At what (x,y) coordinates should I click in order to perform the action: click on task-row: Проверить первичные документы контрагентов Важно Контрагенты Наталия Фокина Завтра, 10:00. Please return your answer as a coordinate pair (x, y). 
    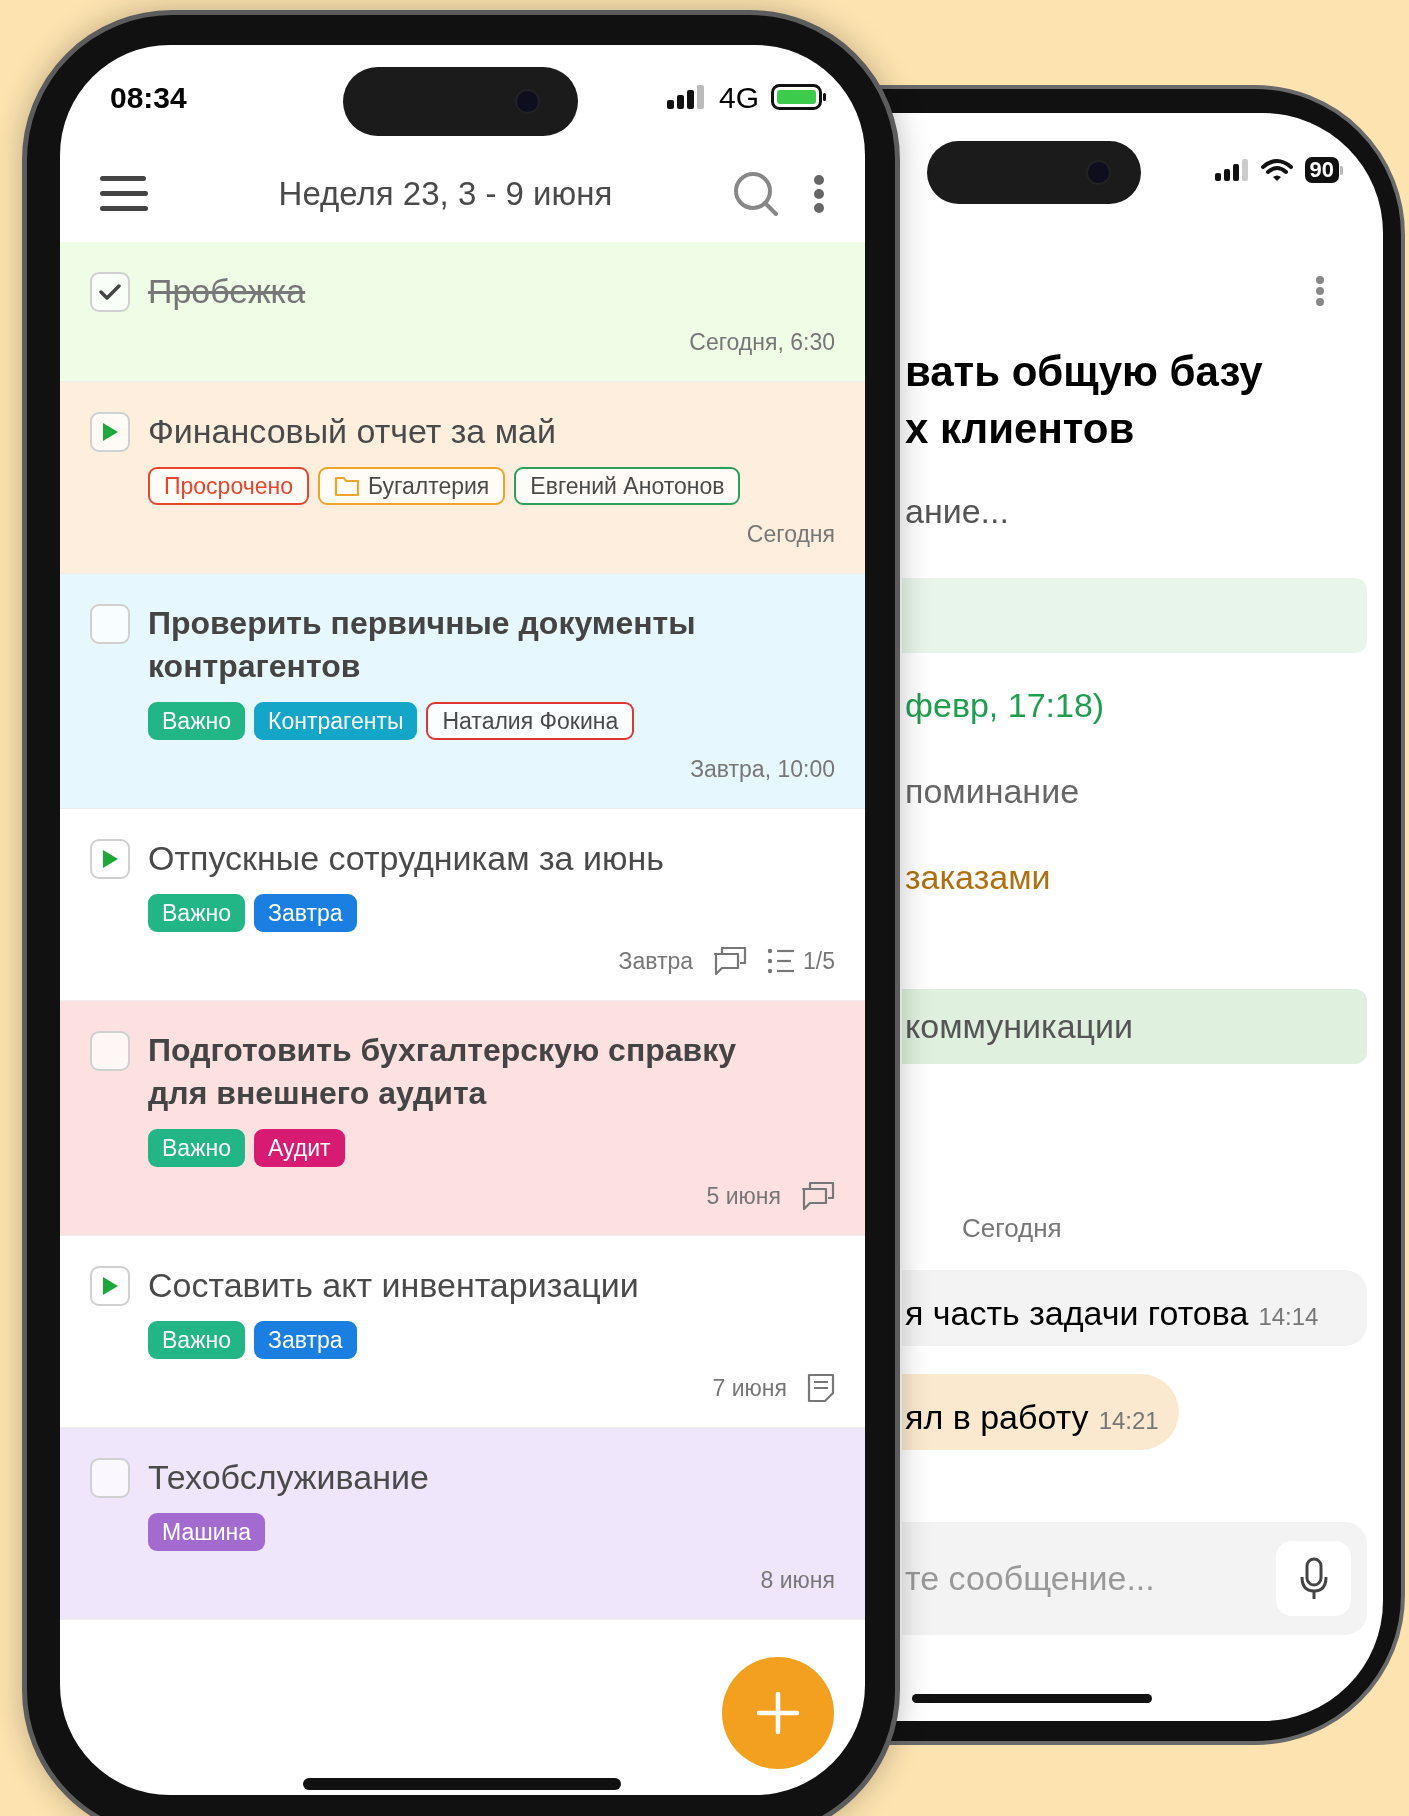
    Looking at the image, I should click on (462, 691).